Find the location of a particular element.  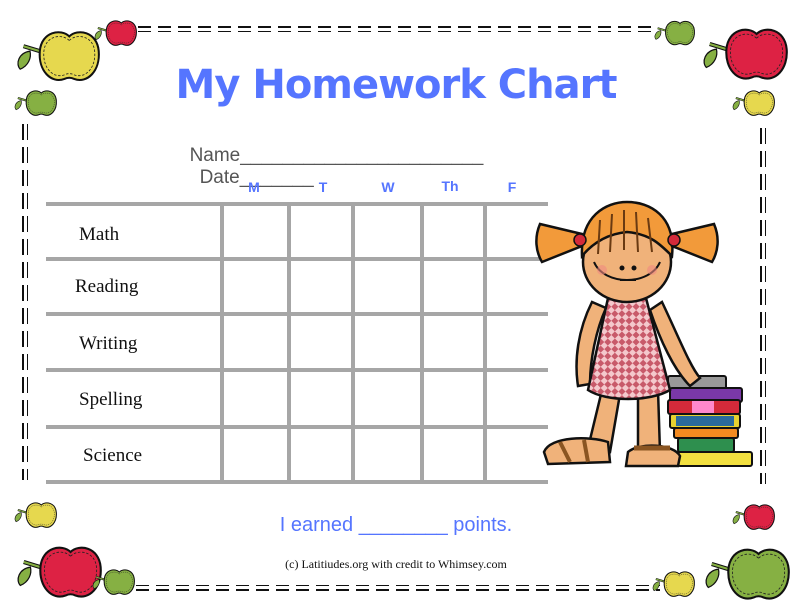

page-title: My Homework Chart is located at coordinates (396, 85).